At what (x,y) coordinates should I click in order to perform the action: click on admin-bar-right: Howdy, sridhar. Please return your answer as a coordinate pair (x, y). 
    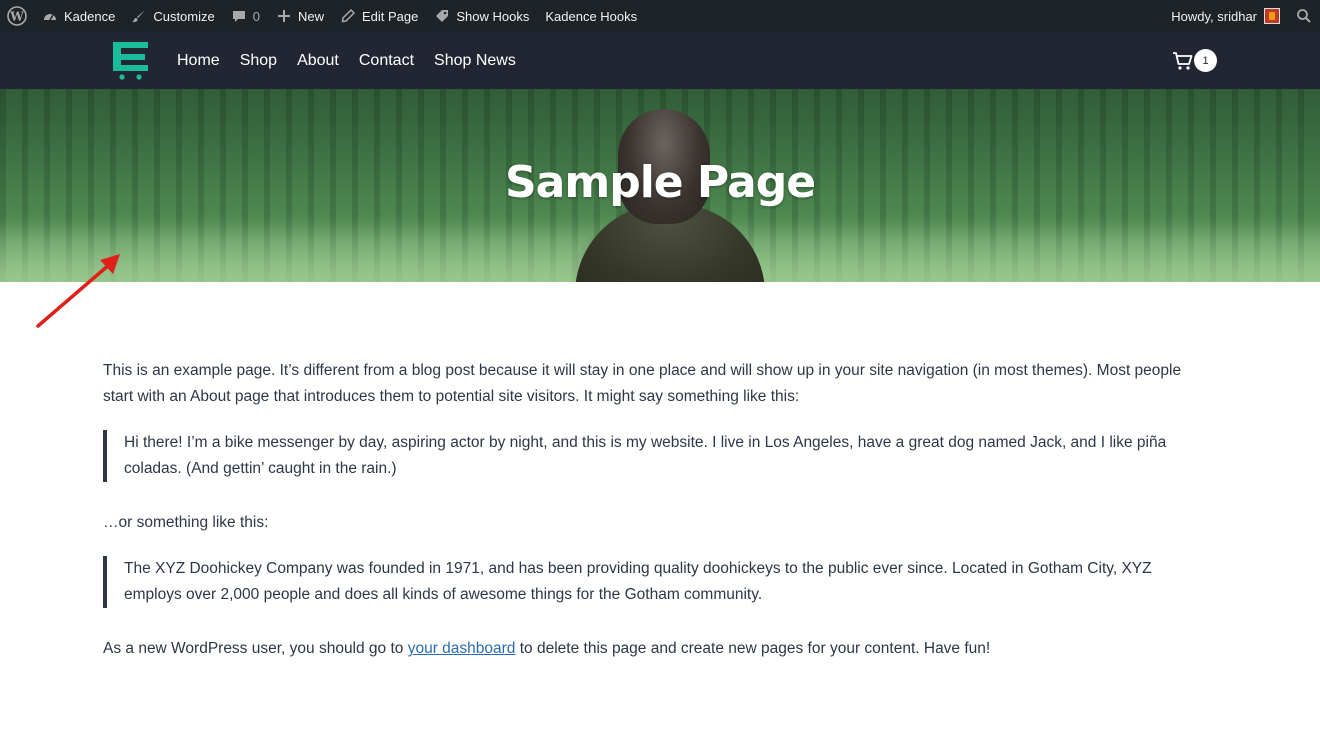
    Looking at the image, I should click on (1241, 16).